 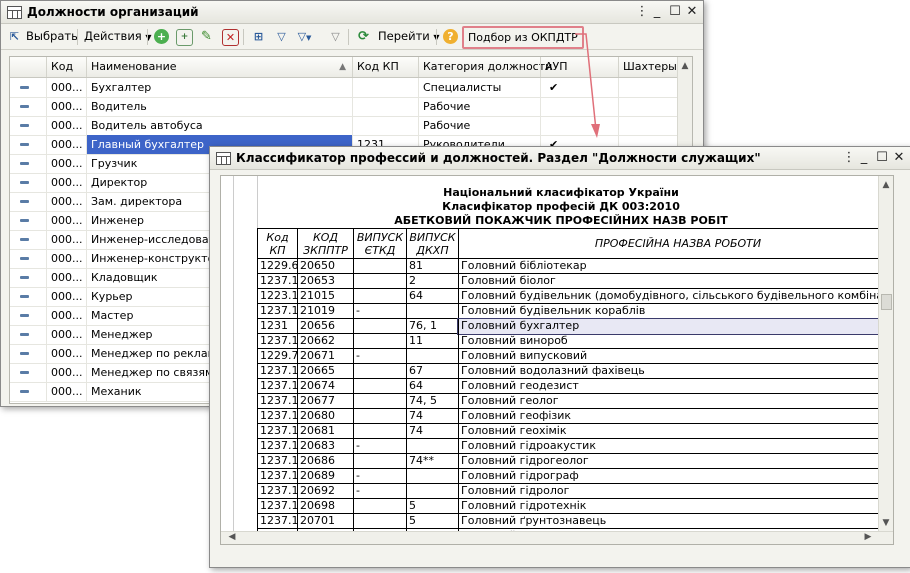 What do you see at coordinates (849, 158) in the screenshot?
I see `menu-icon: ⋮` at bounding box center [849, 158].